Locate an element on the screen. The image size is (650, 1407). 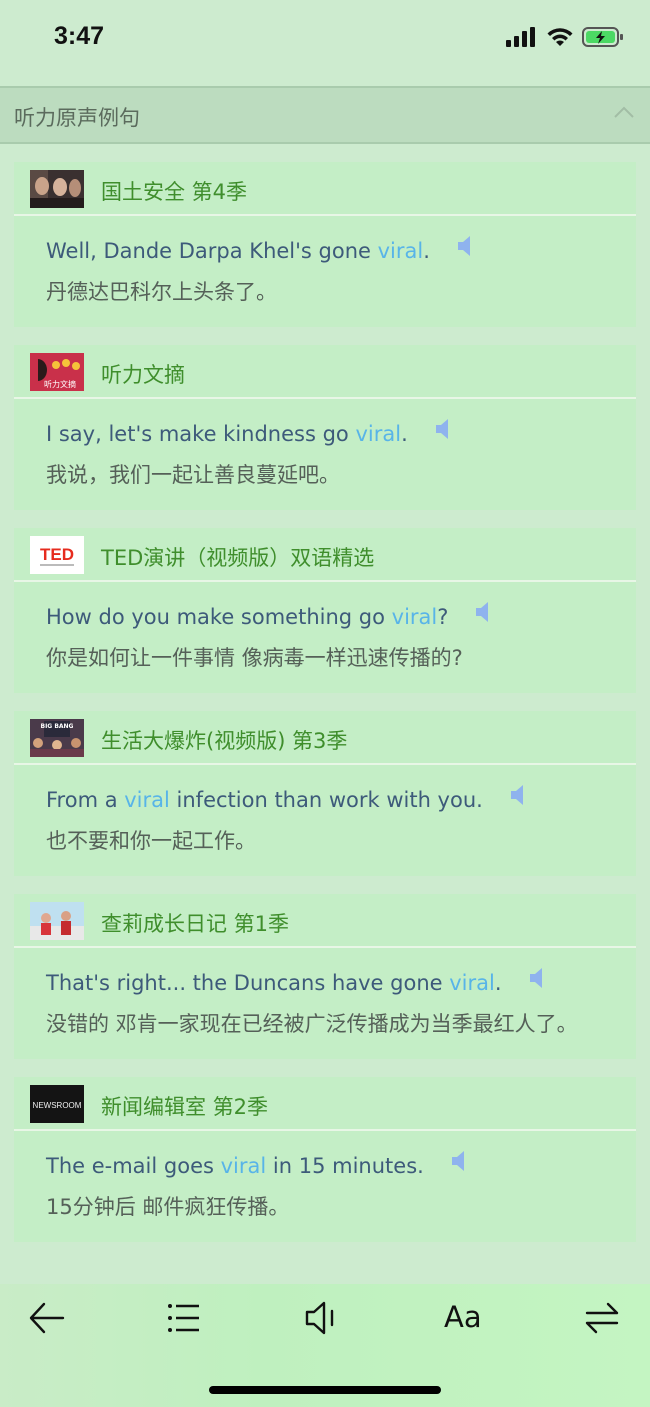
font-size-button: Aa is located at coordinates (463, 1317).